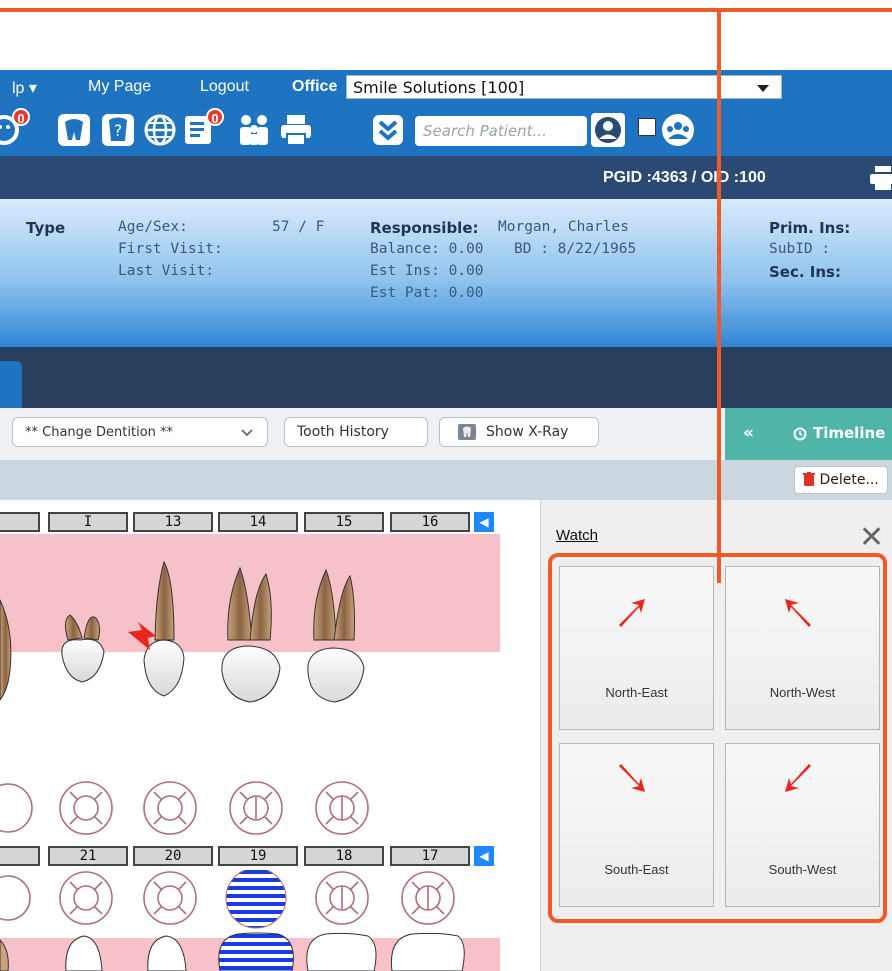  I want to click on pgid-text: PGID :4363 / OID :100, so click(684, 177).